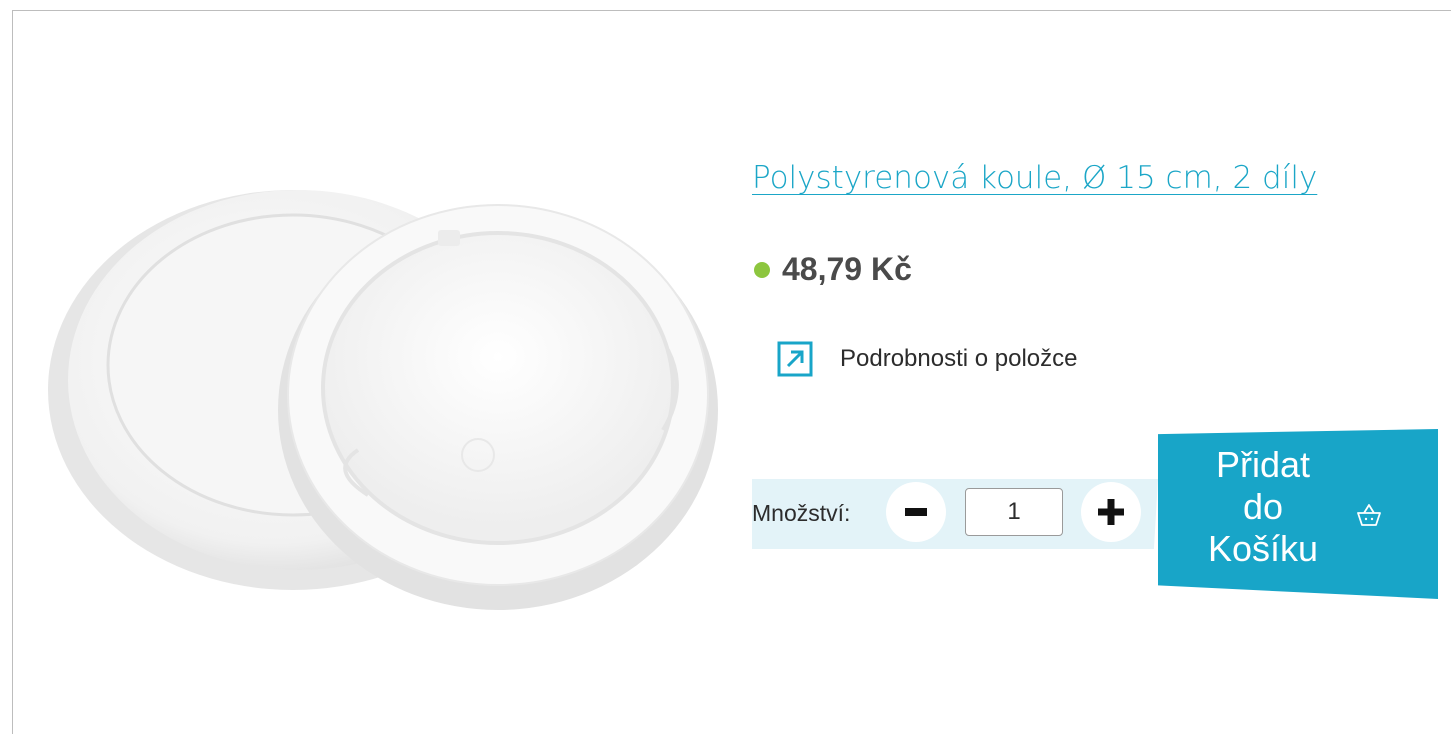  I want to click on add-to-cart-label: Přidat do Košíku, so click(1263, 507).